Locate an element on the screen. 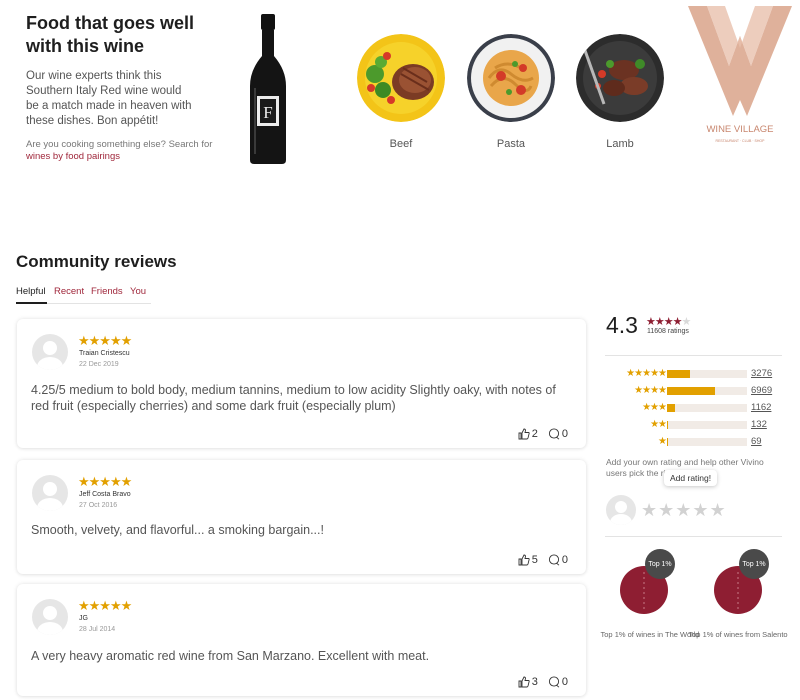  distribution-count: 3276 is located at coordinates (761, 374).